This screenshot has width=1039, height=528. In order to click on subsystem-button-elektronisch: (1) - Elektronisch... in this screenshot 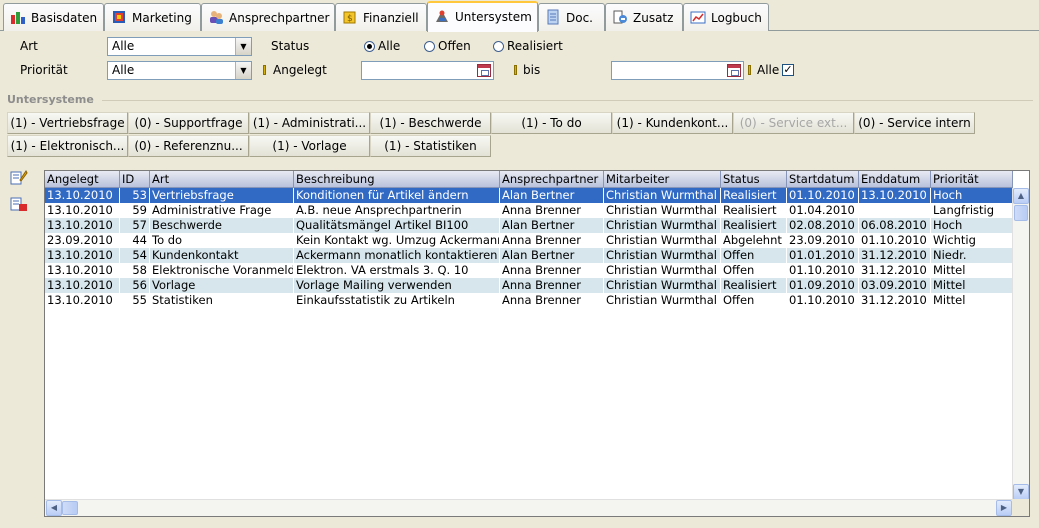, I will do `click(67, 146)`.